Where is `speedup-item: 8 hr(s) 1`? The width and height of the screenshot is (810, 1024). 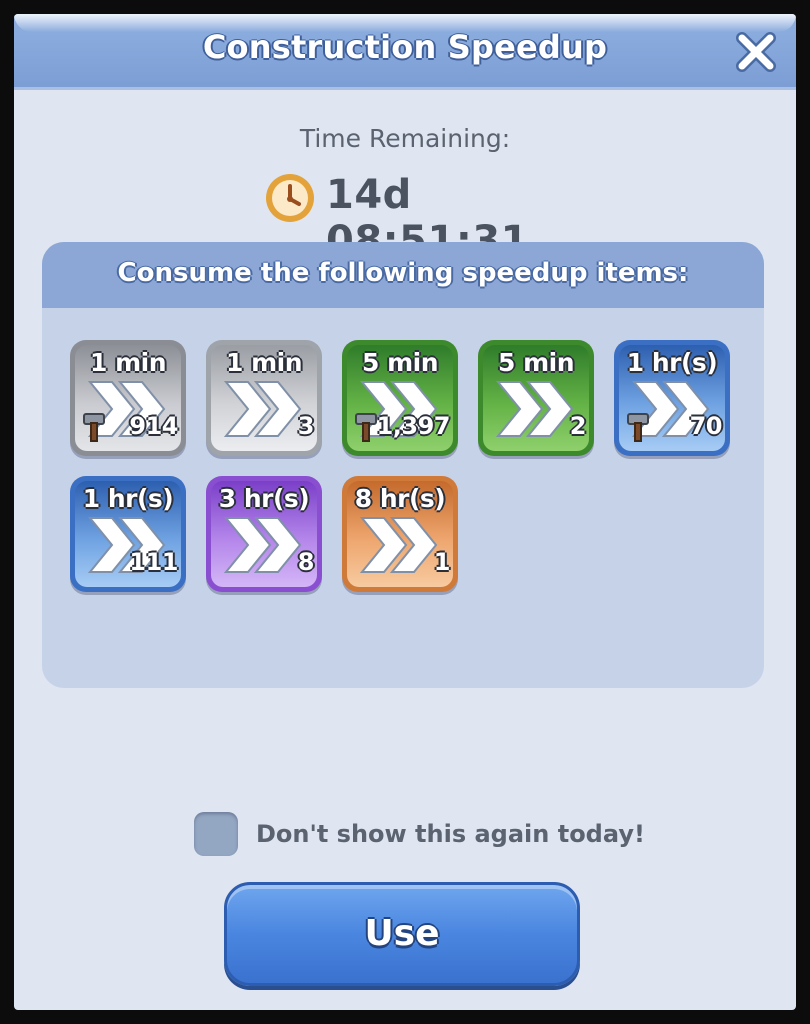
speedup-item: 8 hr(s) 1 is located at coordinates (400, 534).